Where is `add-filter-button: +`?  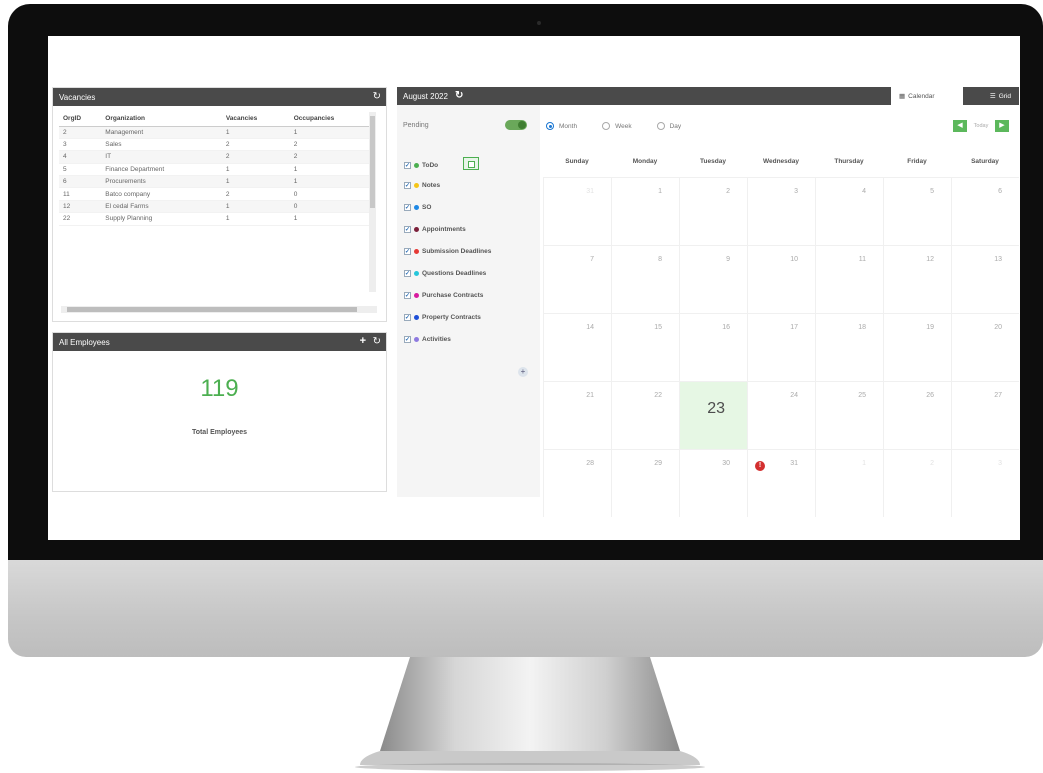
add-filter-button: + is located at coordinates (523, 372).